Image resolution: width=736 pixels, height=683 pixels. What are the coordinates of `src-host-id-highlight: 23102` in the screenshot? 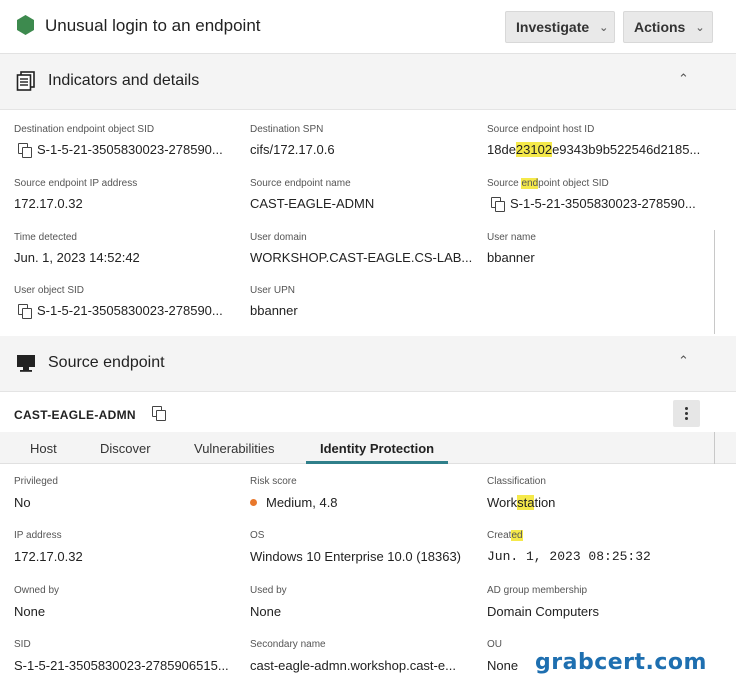 It's located at (534, 149).